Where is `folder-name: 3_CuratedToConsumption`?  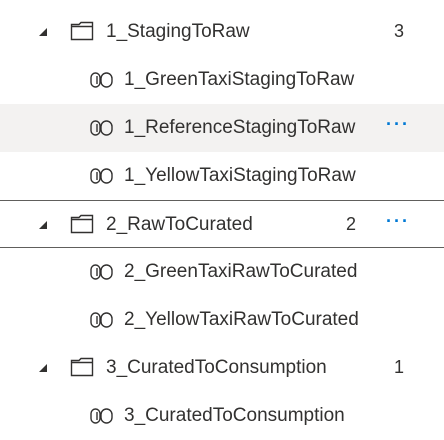
folder-name: 3_CuratedToConsumption is located at coordinates (216, 367).